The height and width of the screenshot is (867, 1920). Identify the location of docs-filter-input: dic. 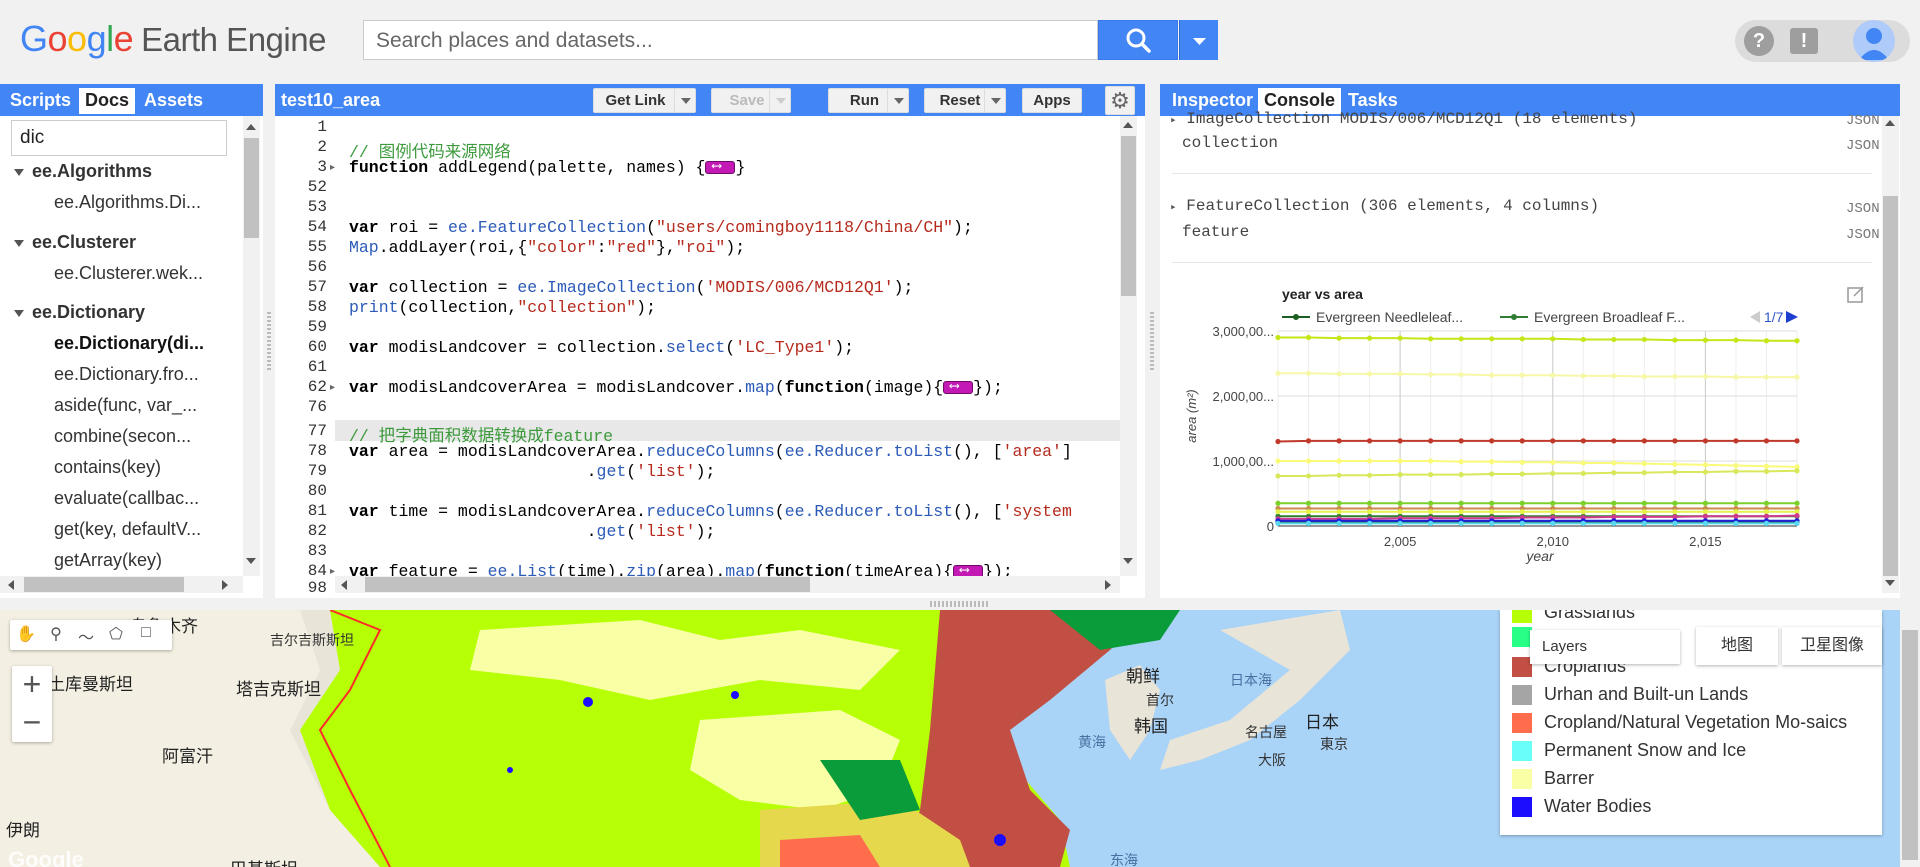
(119, 138).